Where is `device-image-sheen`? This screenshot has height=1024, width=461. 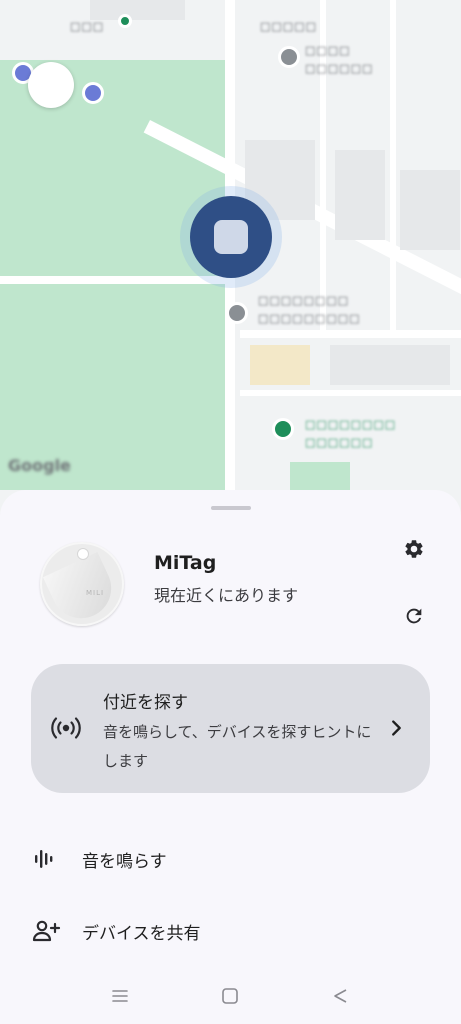
device-image-sheen is located at coordinates (82, 590).